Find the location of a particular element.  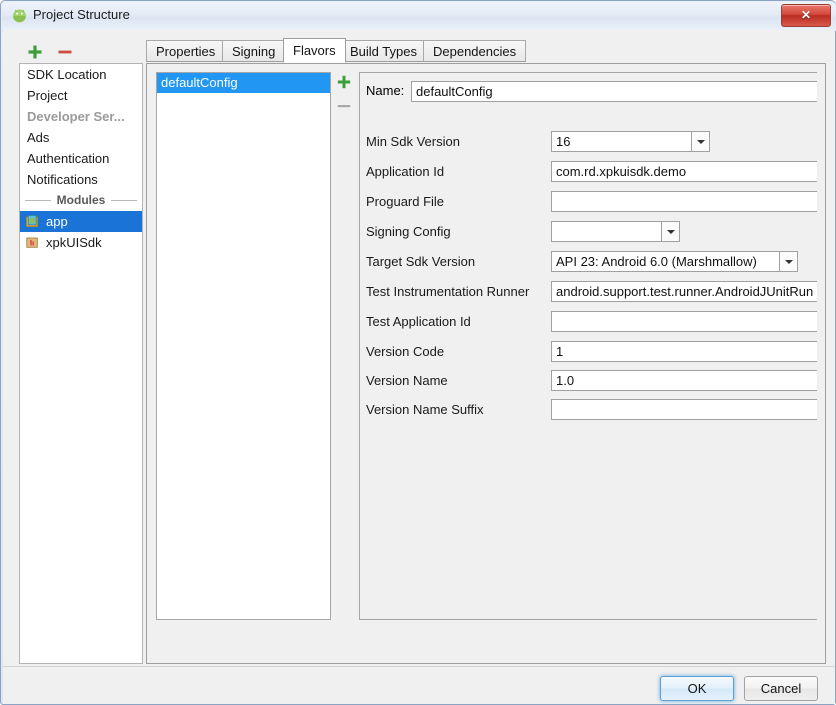

field-label: Test Application Id is located at coordinates (418, 321).